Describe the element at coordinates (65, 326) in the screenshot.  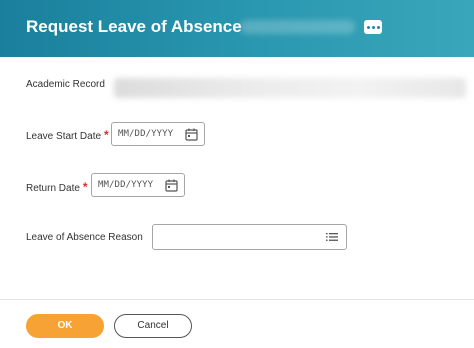
I see `ok-button: OK` at that location.